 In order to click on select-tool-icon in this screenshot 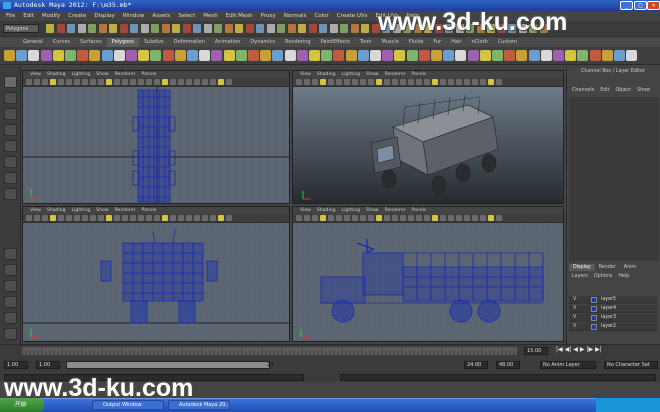, I will do `click(10, 82)`.